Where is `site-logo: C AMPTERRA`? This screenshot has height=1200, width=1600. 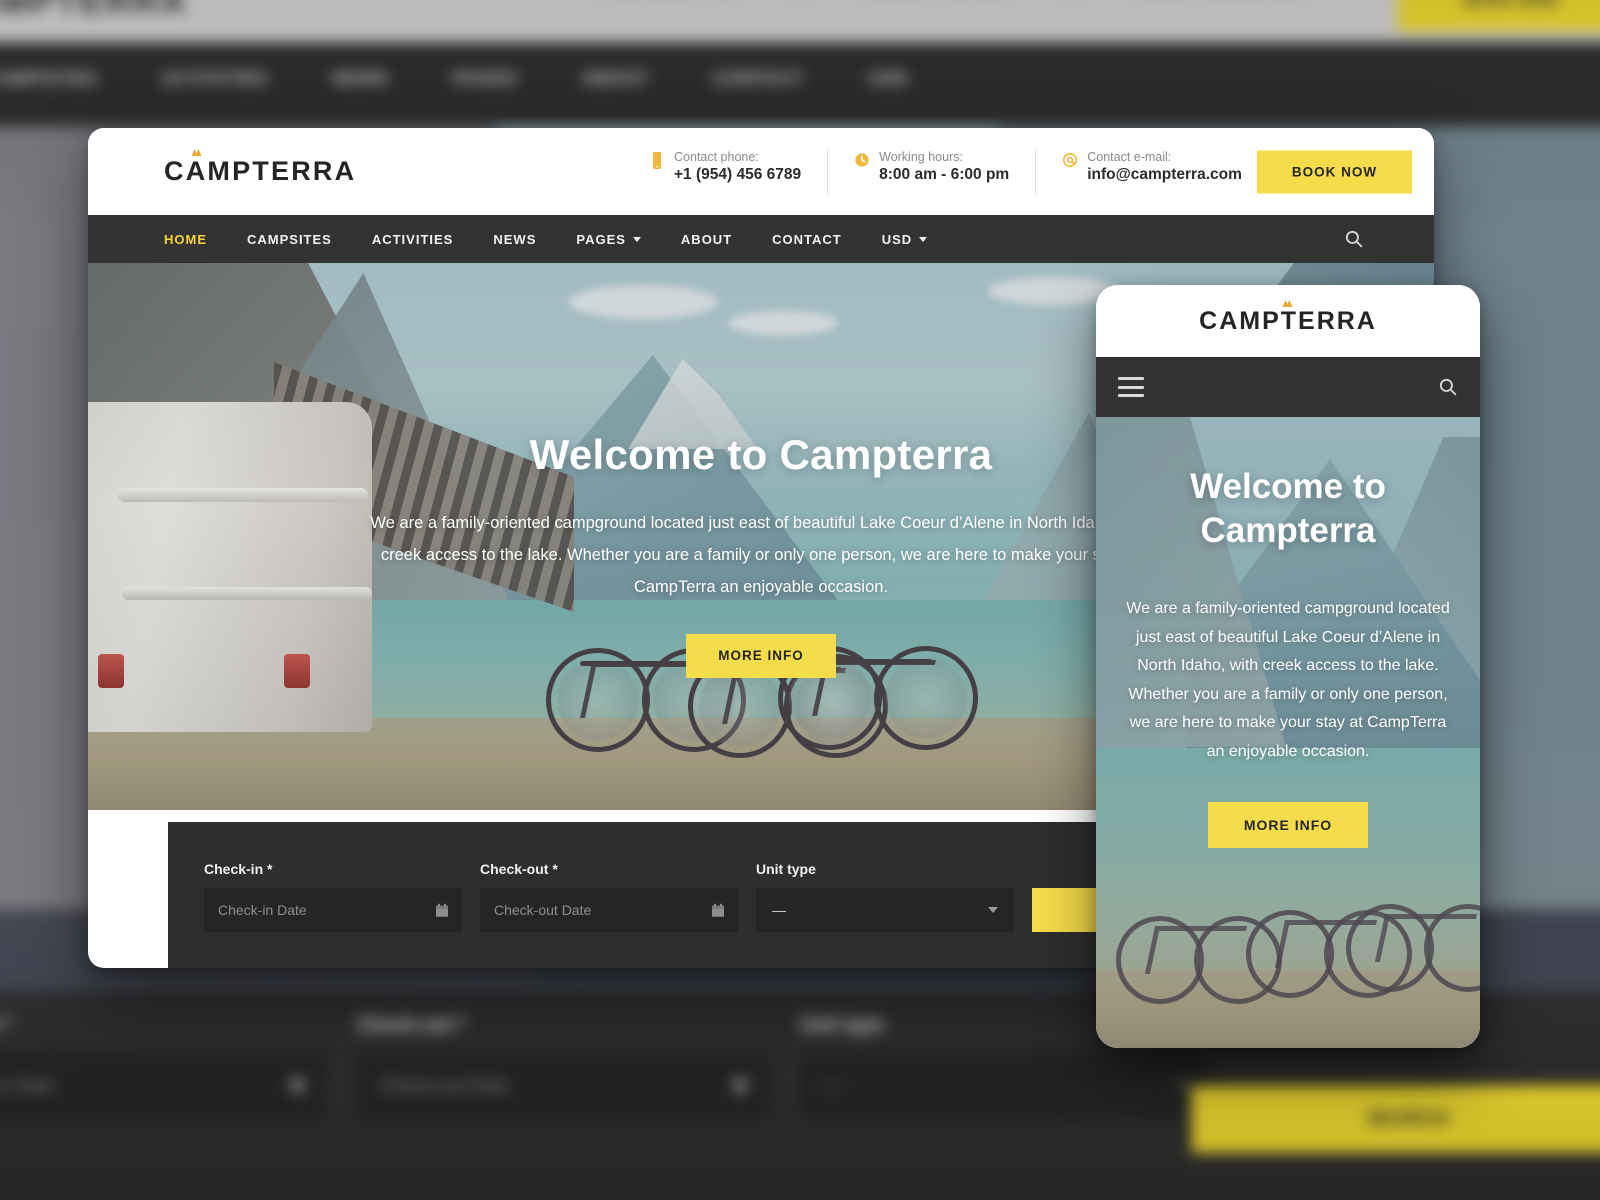
site-logo: C AMPTERRA is located at coordinates (260, 168).